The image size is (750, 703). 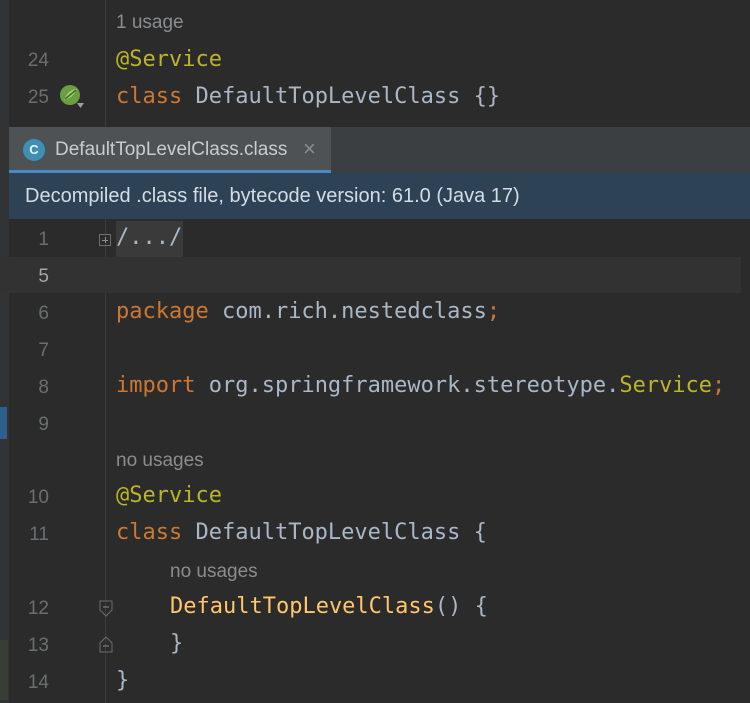 What do you see at coordinates (38, 497) in the screenshot?
I see `line-number: 10` at bounding box center [38, 497].